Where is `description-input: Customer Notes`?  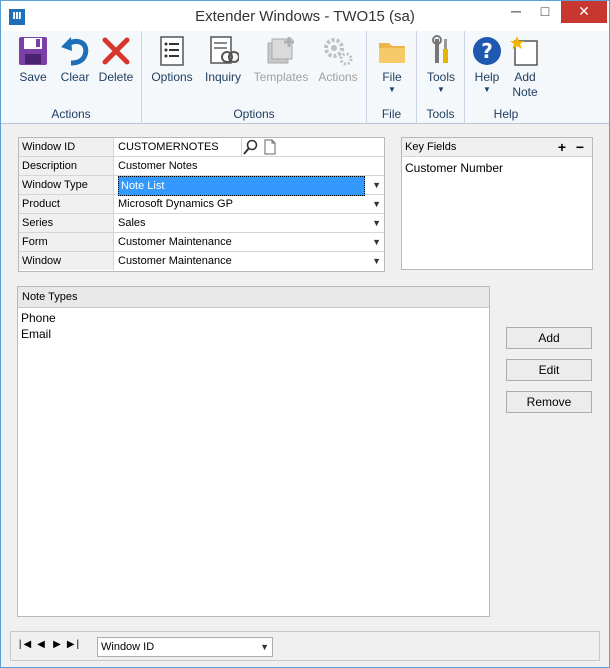 description-input: Customer Notes is located at coordinates (249, 166).